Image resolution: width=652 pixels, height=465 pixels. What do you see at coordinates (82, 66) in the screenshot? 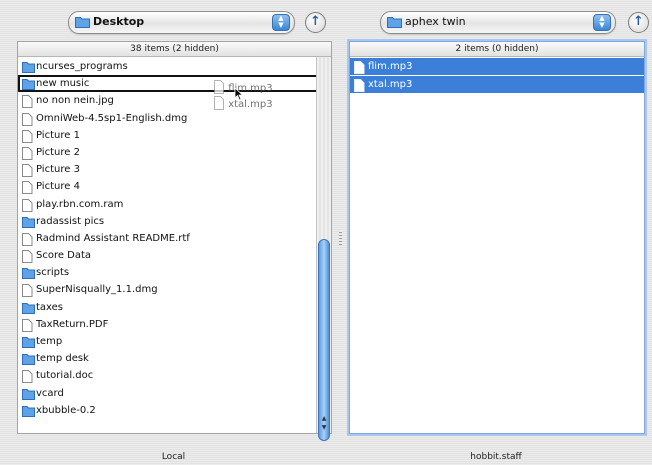
I see `file-name: ncurses_programs` at bounding box center [82, 66].